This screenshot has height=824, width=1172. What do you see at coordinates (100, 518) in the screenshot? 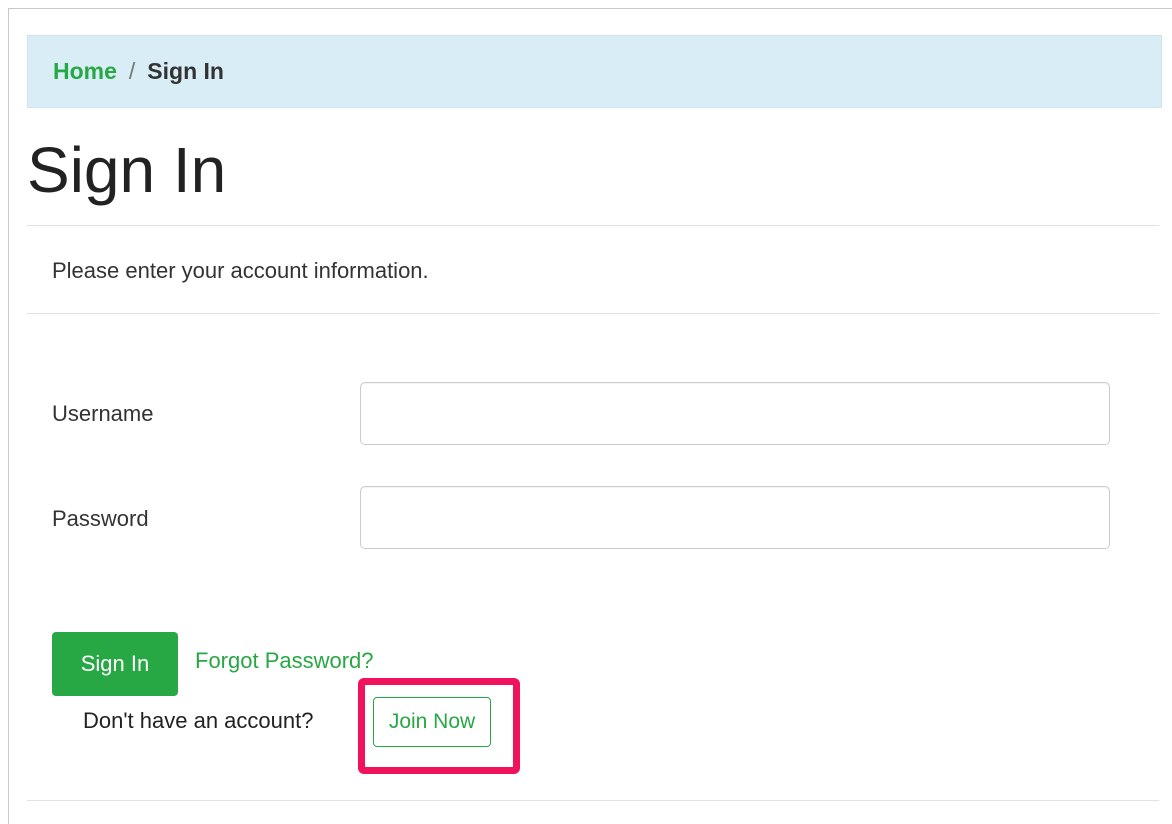
I see `password-label: Password` at bounding box center [100, 518].